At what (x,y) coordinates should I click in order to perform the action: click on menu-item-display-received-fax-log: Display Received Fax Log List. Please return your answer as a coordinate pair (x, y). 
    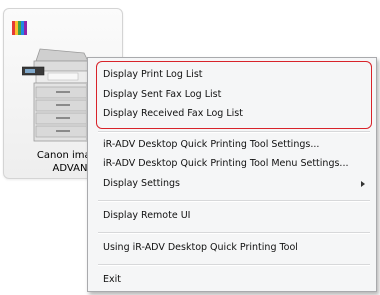
    Looking at the image, I should click on (235, 114).